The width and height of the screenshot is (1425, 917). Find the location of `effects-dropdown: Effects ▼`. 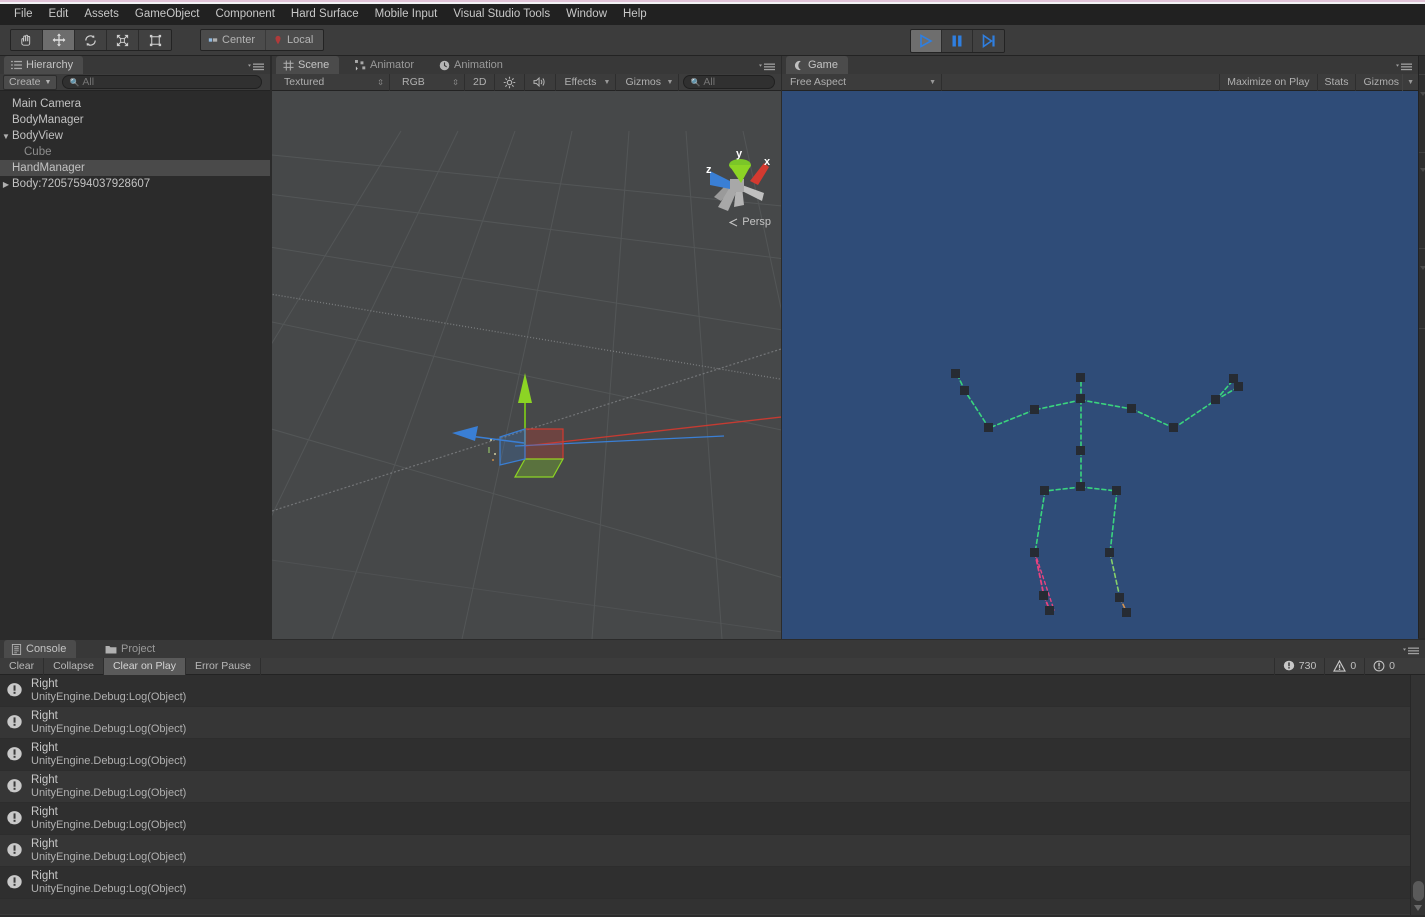

effects-dropdown: Effects ▼ is located at coordinates (586, 82).